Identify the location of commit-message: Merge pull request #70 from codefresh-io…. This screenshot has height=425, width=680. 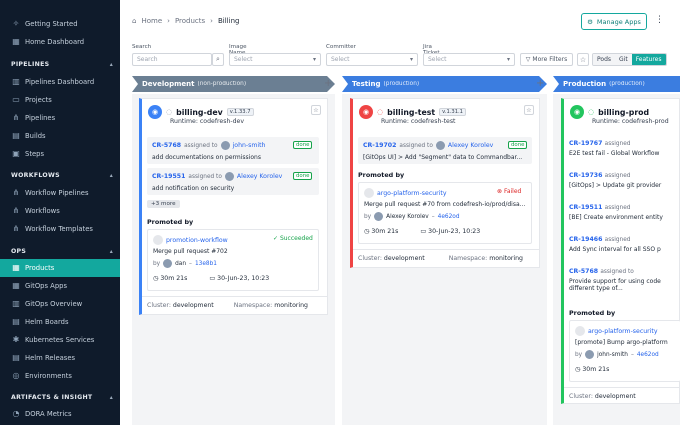
(445, 204).